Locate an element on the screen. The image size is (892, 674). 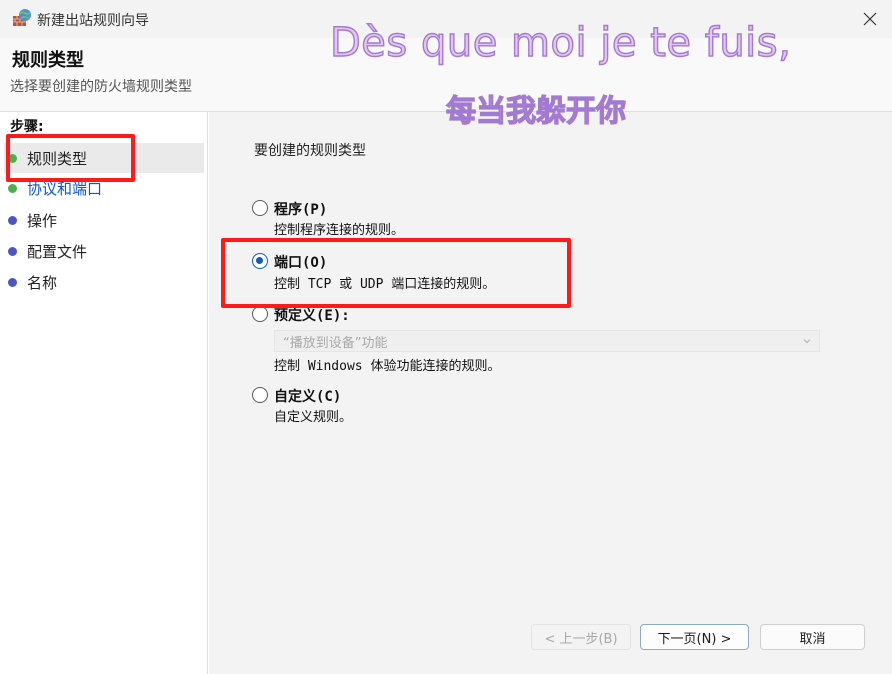
chevron-down-icon is located at coordinates (807, 341).